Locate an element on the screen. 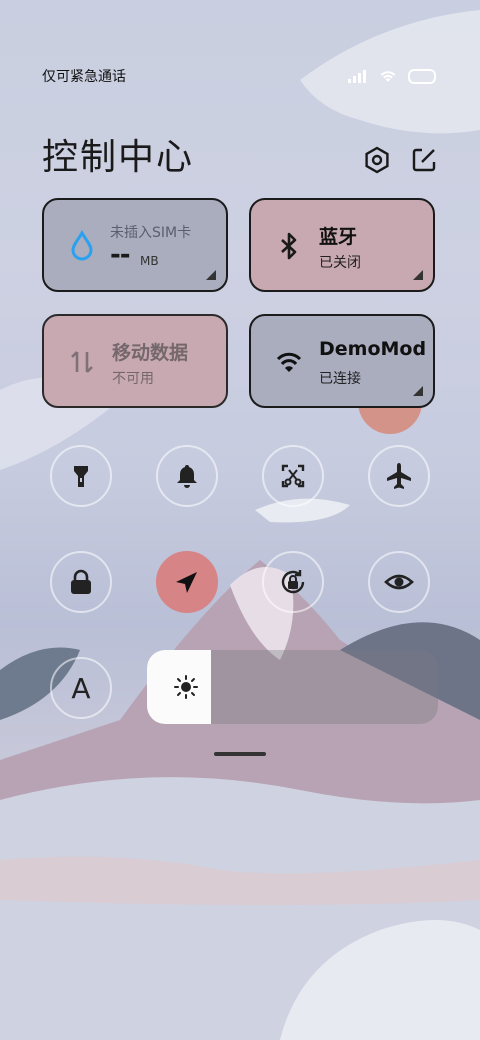 The height and width of the screenshot is (1040, 480). settings-icon is located at coordinates (377, 160).